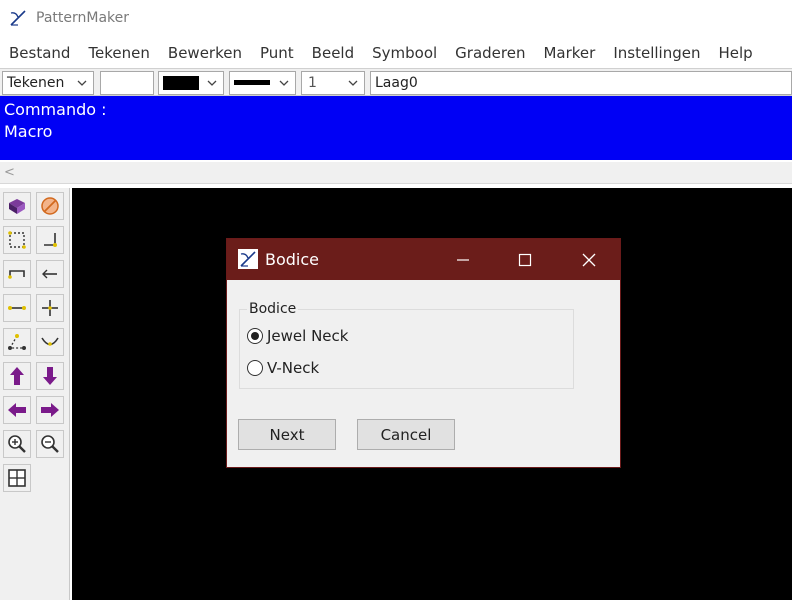 The height and width of the screenshot is (600, 792). I want to click on arrow-left-icon, so click(17, 410).